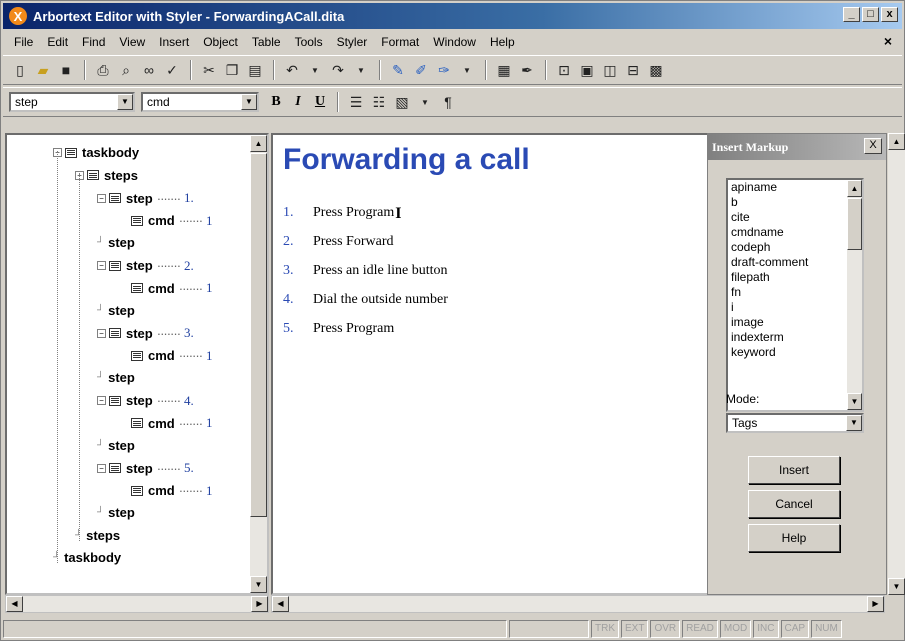 The image size is (905, 641). I want to click on app-icon: X, so click(18, 16).